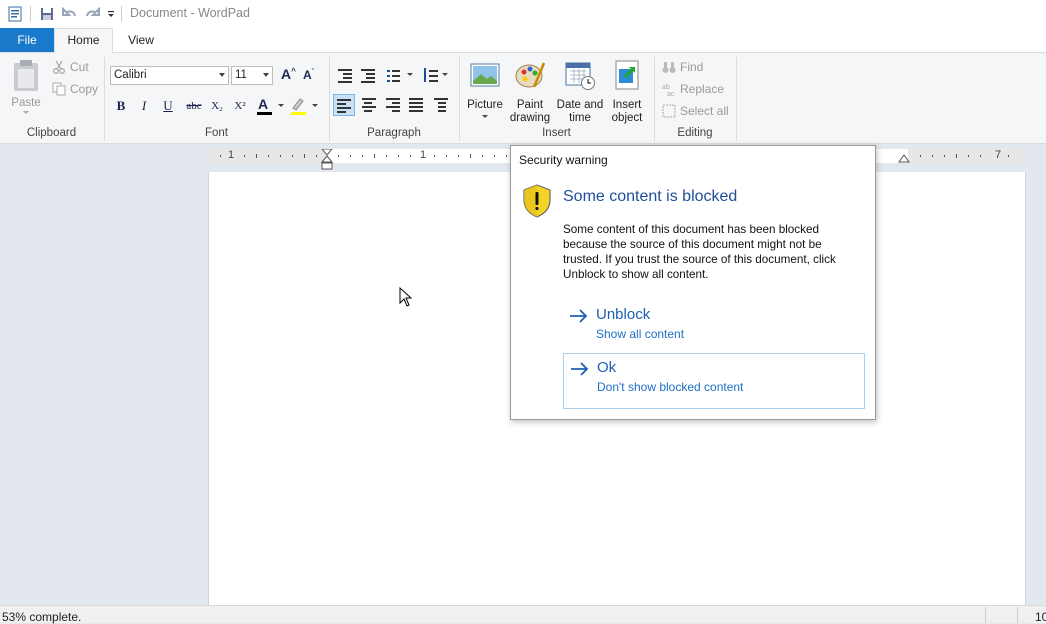 The image size is (1046, 624). I want to click on snowflake-icon: ❄, so click(896, 581).